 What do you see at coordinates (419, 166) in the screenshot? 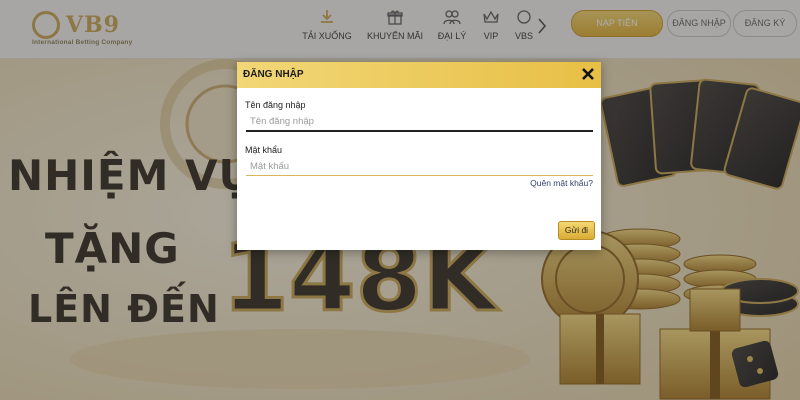
I see `password-input` at bounding box center [419, 166].